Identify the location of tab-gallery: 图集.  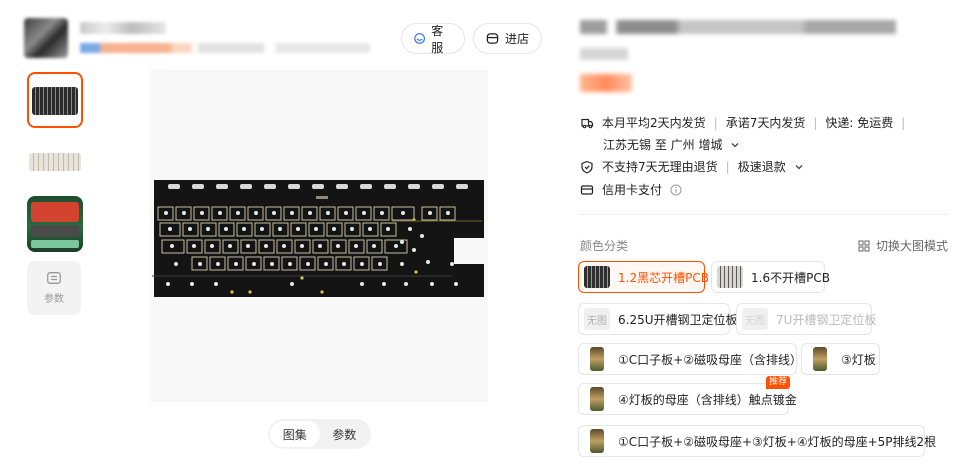
(295, 434).